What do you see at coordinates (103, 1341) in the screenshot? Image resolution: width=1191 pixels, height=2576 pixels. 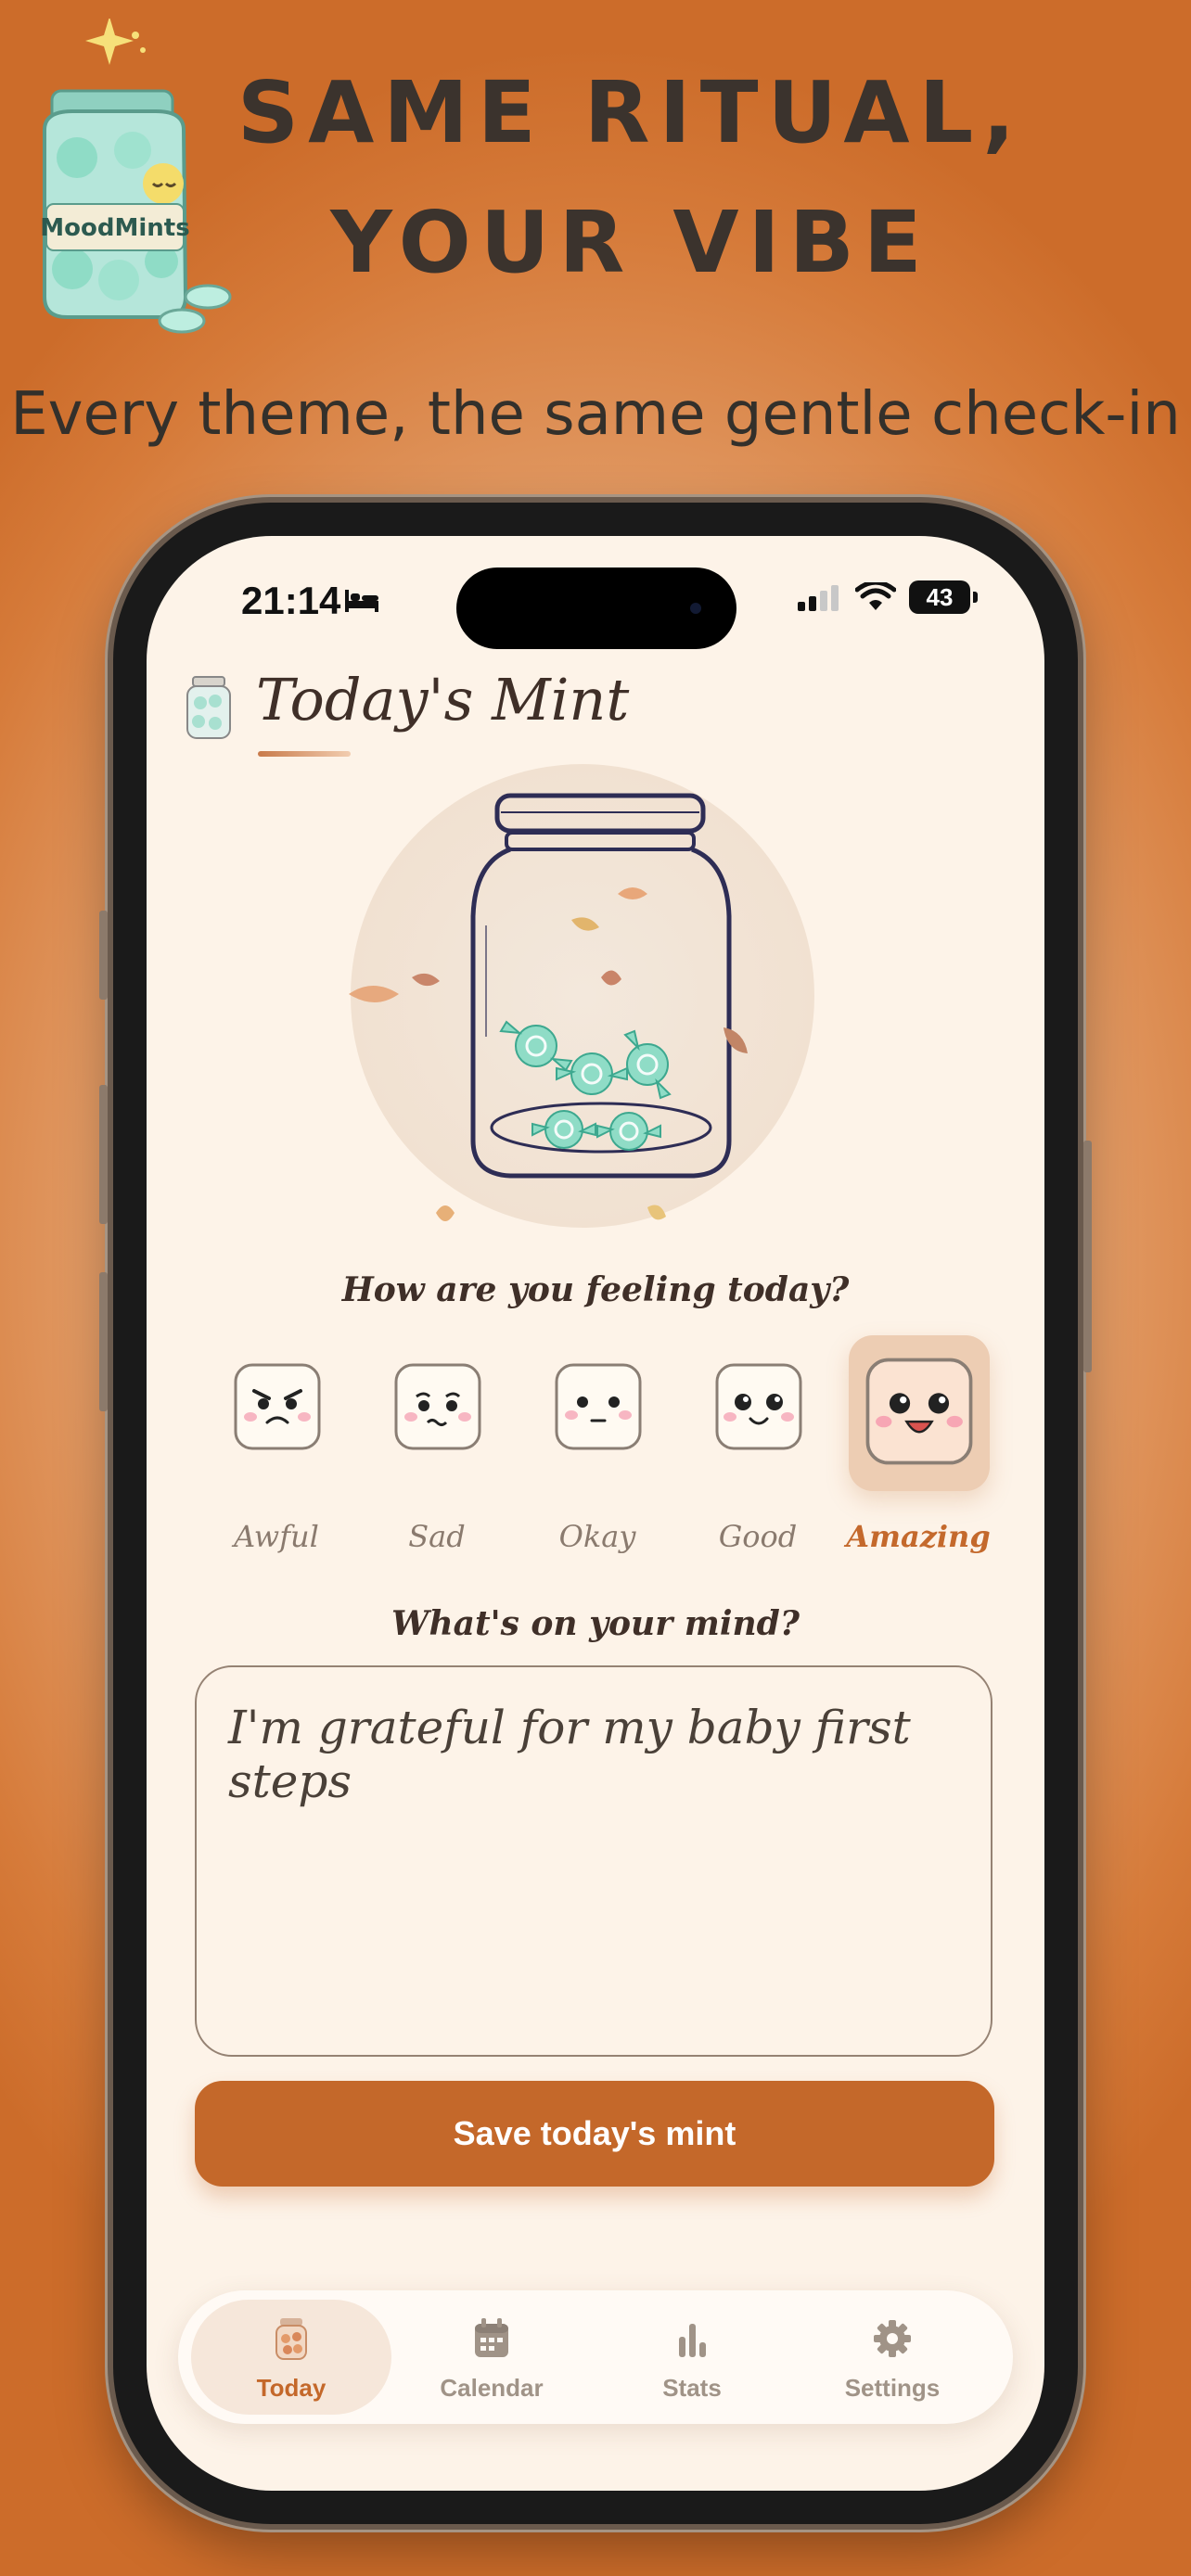 I see `volume-down-button` at bounding box center [103, 1341].